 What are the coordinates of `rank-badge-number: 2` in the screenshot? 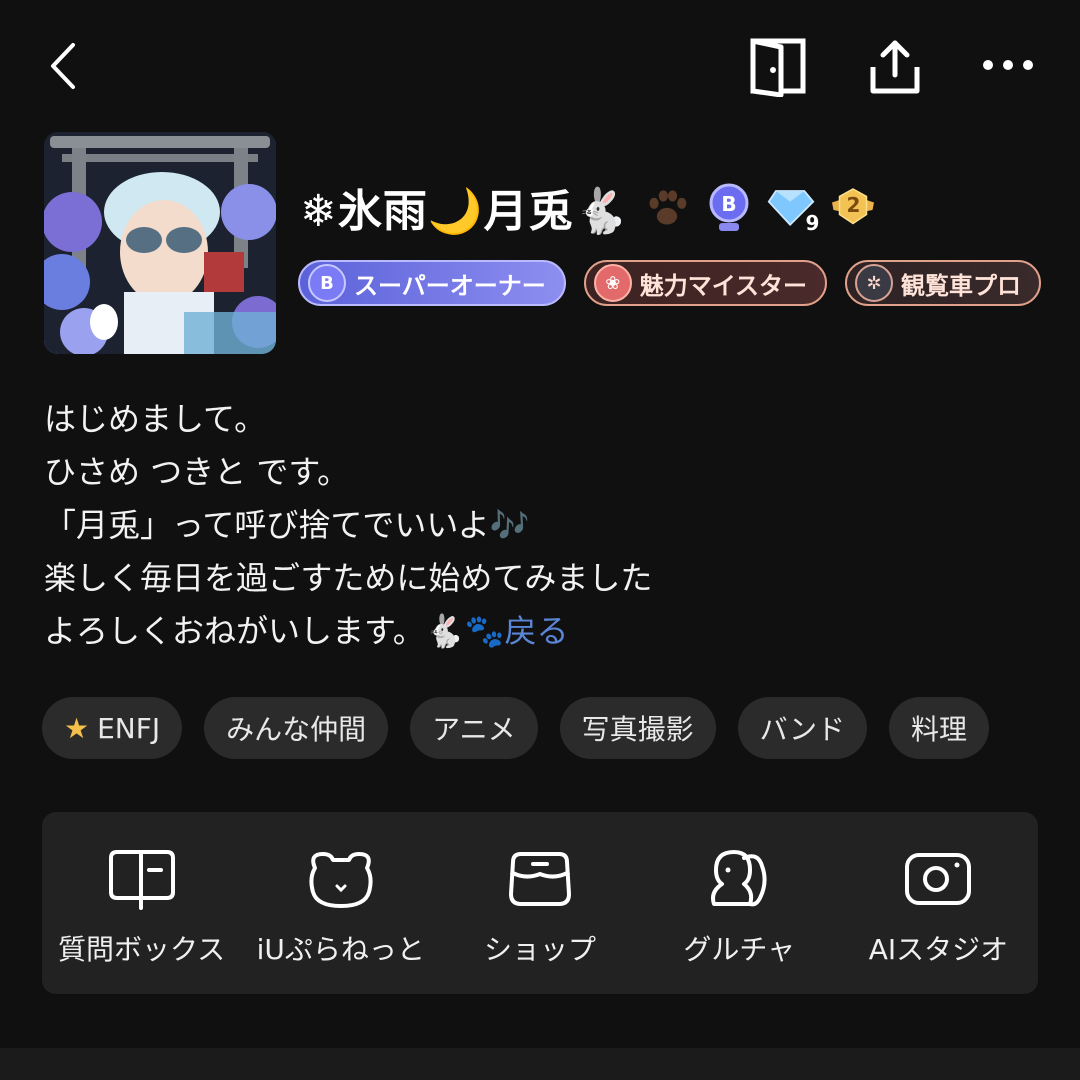 It's located at (853, 205).